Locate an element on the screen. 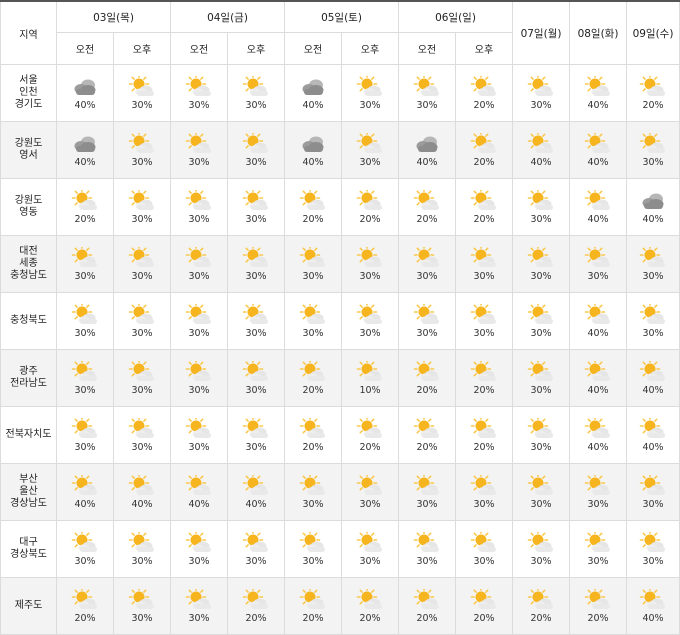 This screenshot has height=635, width=680. region-name-line: 영동 is located at coordinates (28, 212).